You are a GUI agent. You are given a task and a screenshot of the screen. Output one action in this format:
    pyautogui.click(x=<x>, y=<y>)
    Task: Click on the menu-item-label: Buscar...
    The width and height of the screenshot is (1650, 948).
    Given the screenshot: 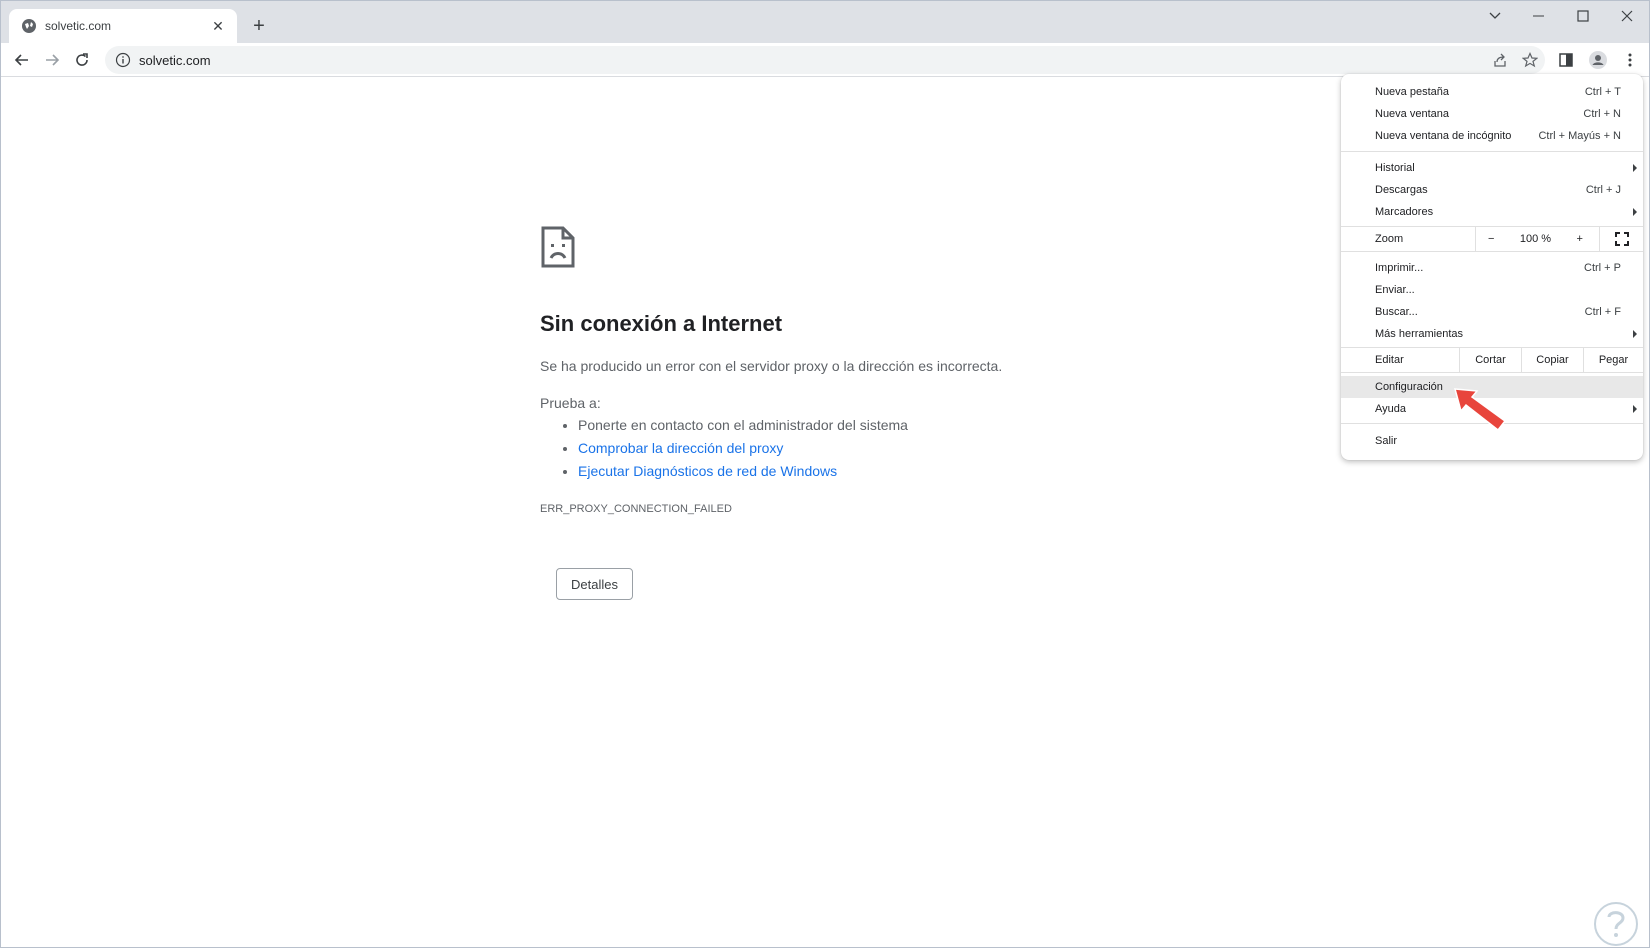 What is the action you would take?
    pyautogui.click(x=1396, y=312)
    